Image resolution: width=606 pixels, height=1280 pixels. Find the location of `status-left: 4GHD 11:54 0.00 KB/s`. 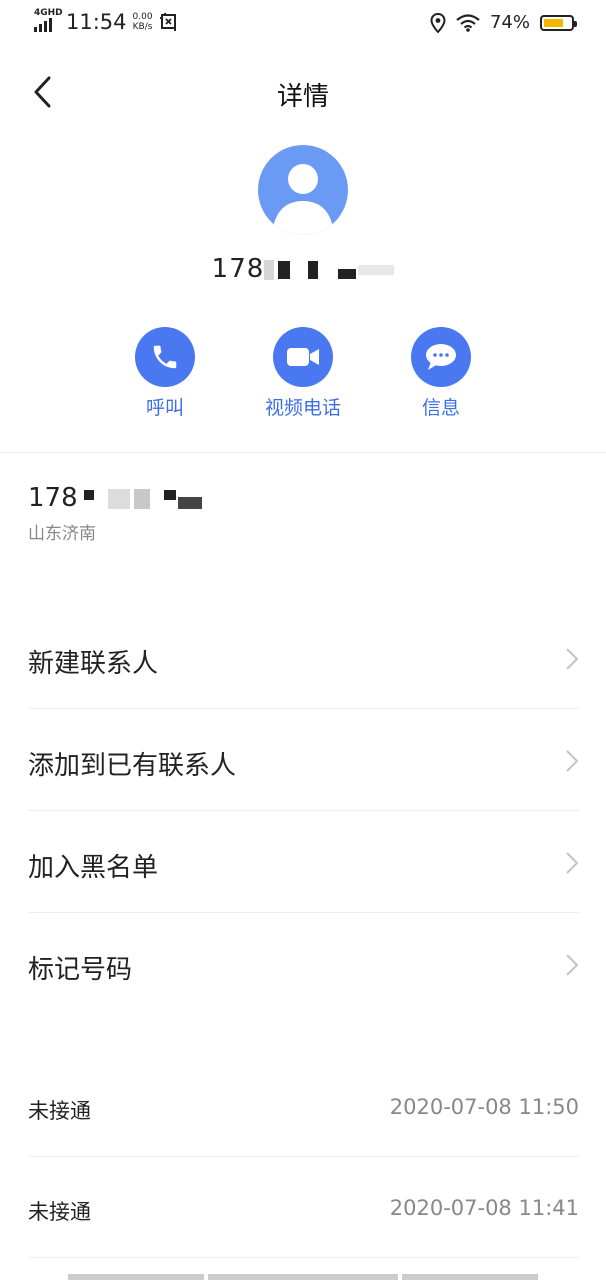

status-left: 4GHD 11:54 0.00 KB/s is located at coordinates (105, 21).